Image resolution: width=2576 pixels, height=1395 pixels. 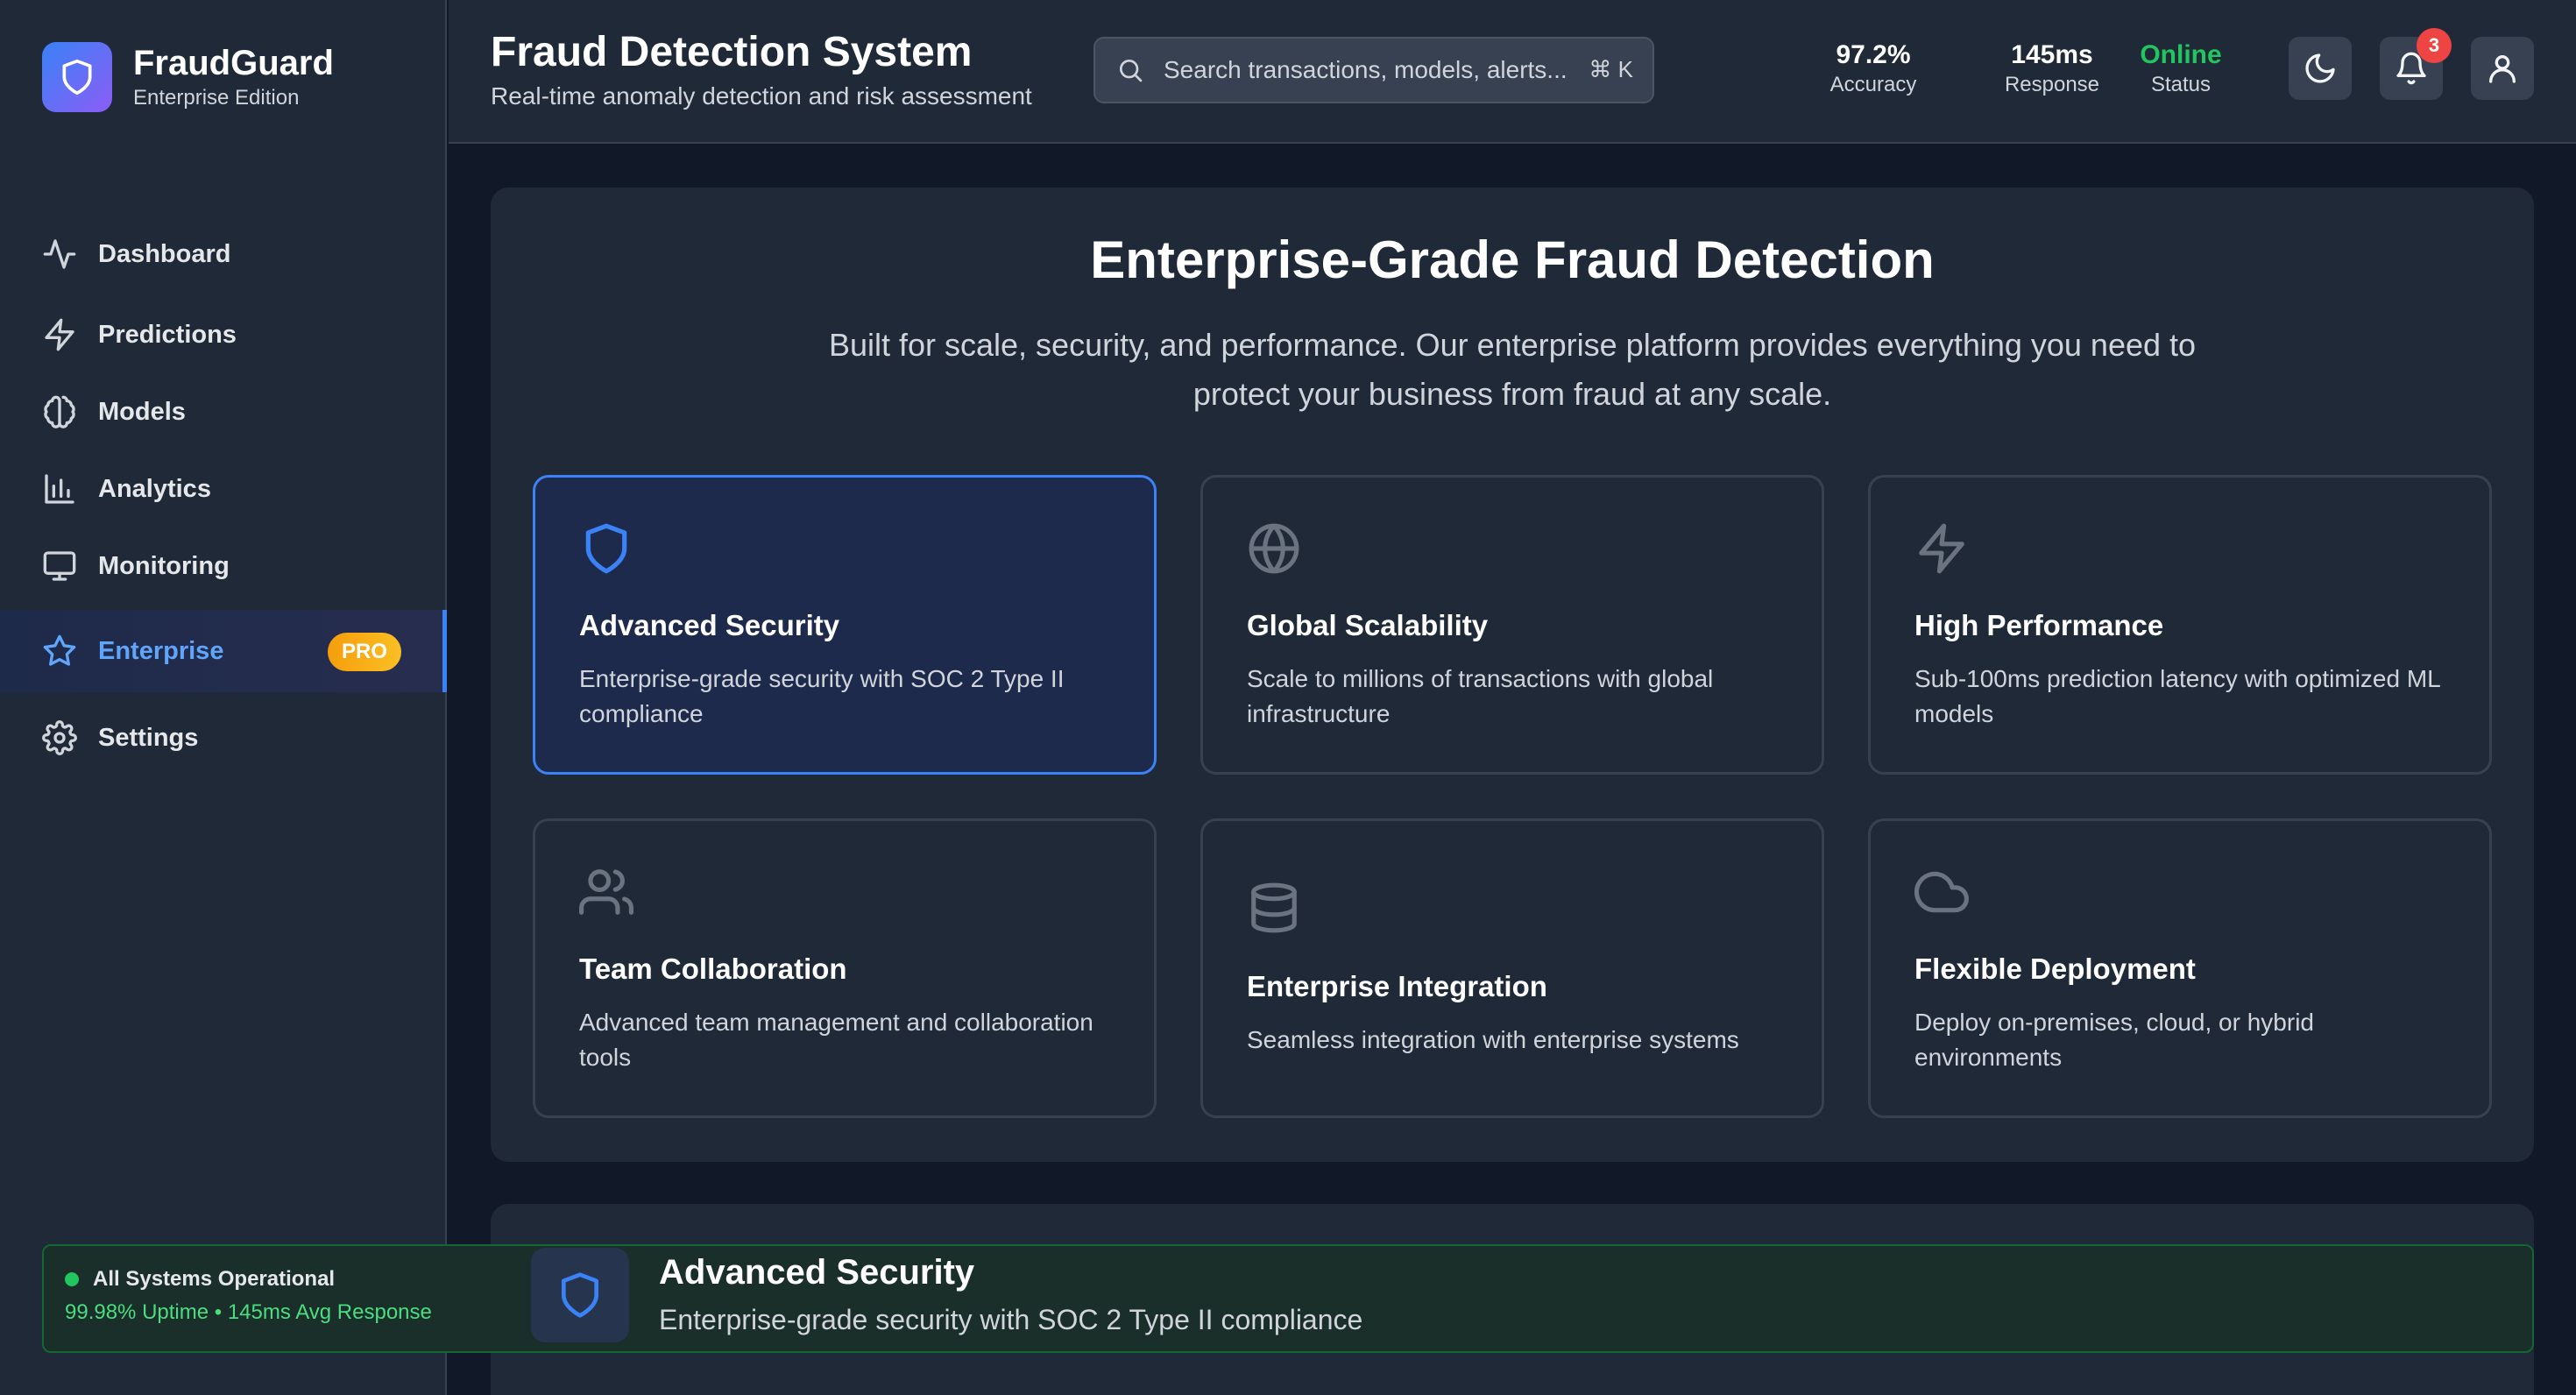 What do you see at coordinates (59, 488) in the screenshot?
I see `bar-chart-icon` at bounding box center [59, 488].